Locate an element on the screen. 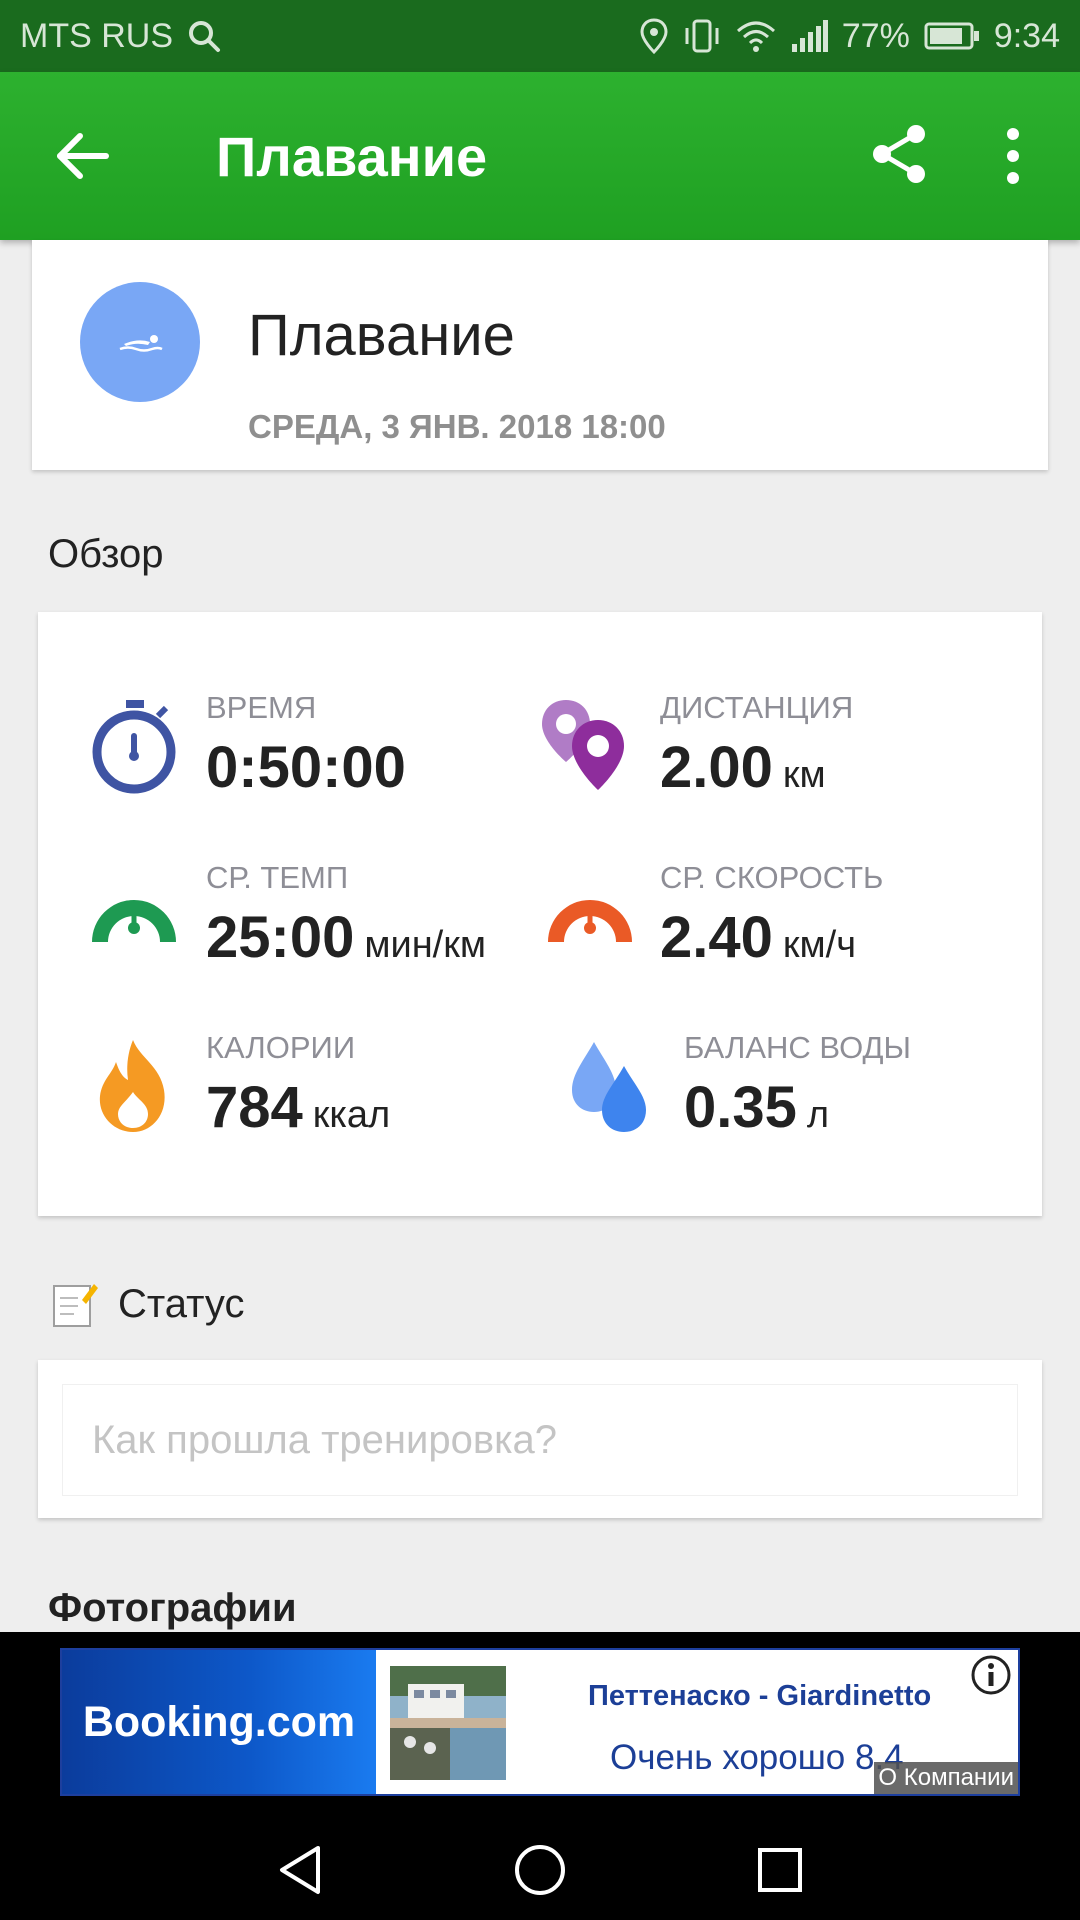 The width and height of the screenshot is (1080, 1920). battery-icon is located at coordinates (951, 36).